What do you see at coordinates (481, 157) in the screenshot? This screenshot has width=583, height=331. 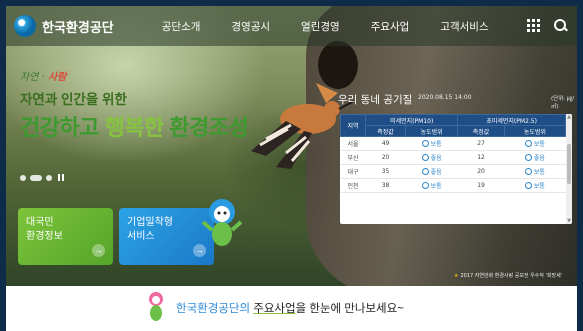 I see `cell-pm25: 12` at bounding box center [481, 157].